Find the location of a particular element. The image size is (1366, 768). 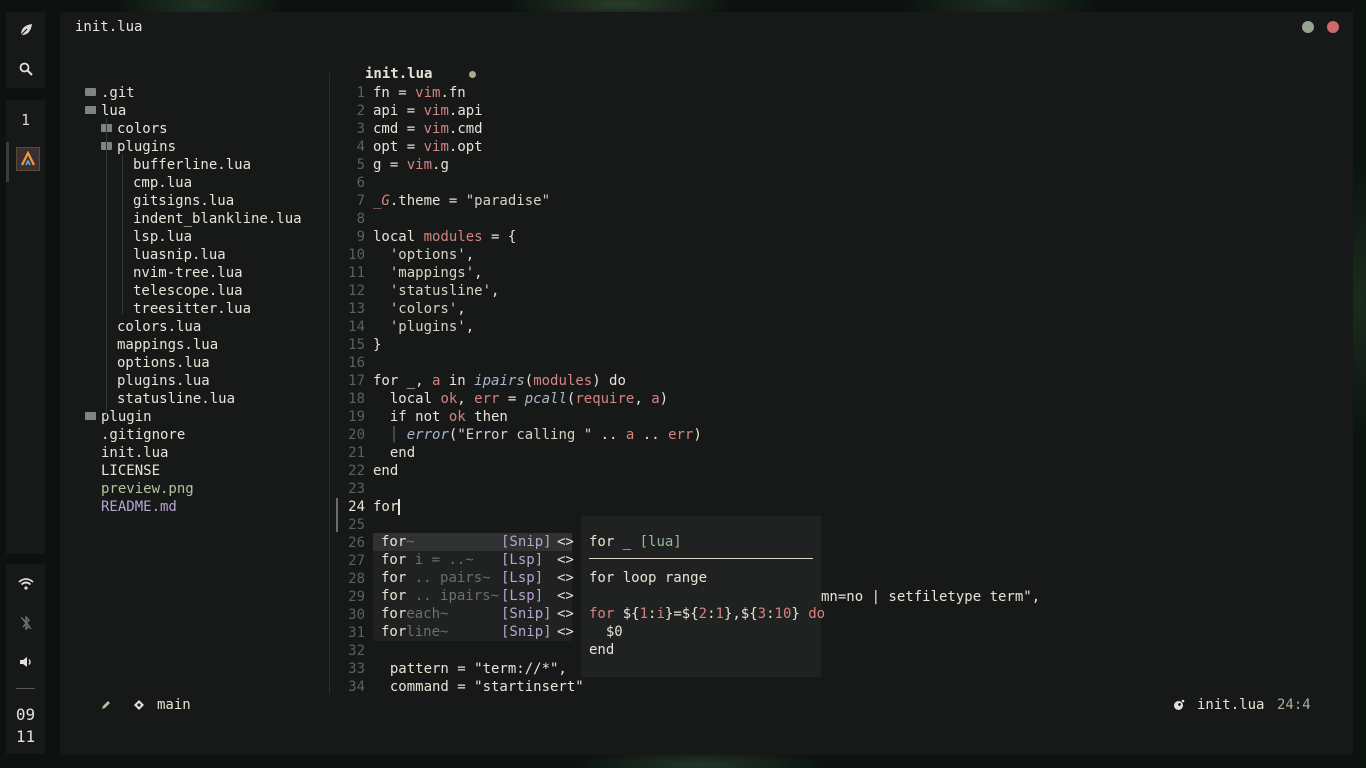

wifi-icon is located at coordinates (25, 584).